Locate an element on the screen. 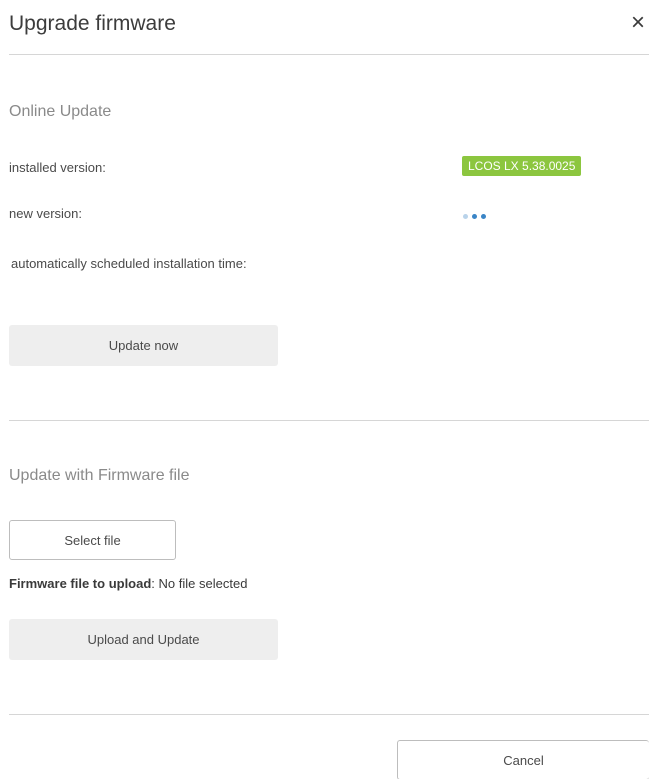 The width and height of the screenshot is (649, 779). new-version-label: new version: is located at coordinates (45, 213).